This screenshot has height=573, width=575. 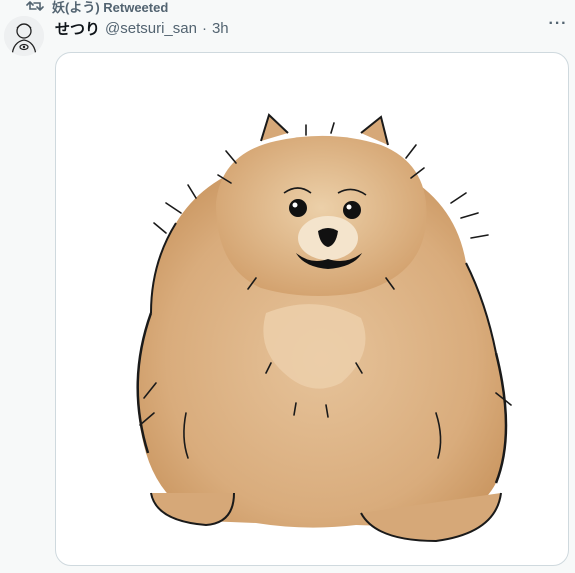 I want to click on user-handle: @setsuri_san, so click(x=151, y=28).